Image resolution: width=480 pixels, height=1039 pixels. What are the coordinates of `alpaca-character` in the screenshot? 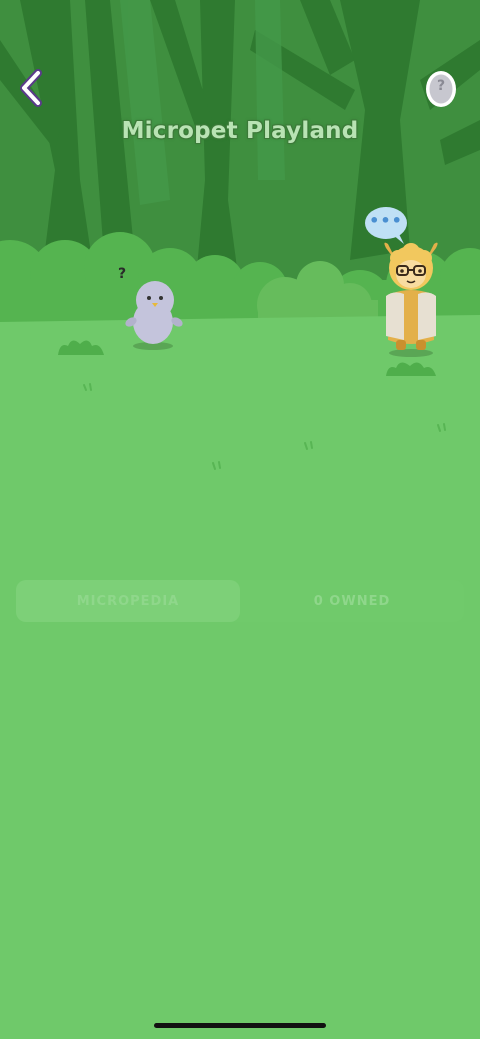 It's located at (411, 299).